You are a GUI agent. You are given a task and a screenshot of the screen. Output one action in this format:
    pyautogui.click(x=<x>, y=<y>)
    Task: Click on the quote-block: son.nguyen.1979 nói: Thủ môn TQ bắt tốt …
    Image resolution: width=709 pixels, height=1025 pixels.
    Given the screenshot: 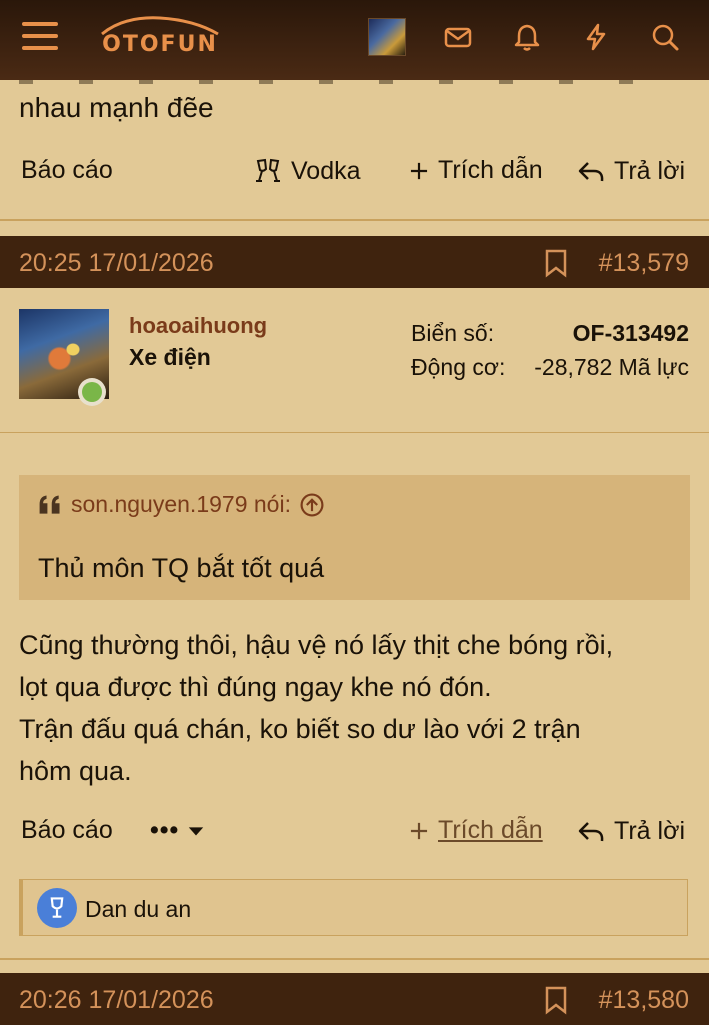 What is the action you would take?
    pyautogui.click(x=354, y=537)
    